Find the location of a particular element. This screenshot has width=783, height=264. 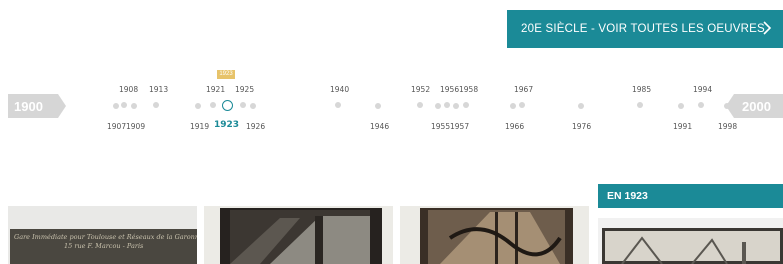

year-label-top: 1958 is located at coordinates (468, 89).